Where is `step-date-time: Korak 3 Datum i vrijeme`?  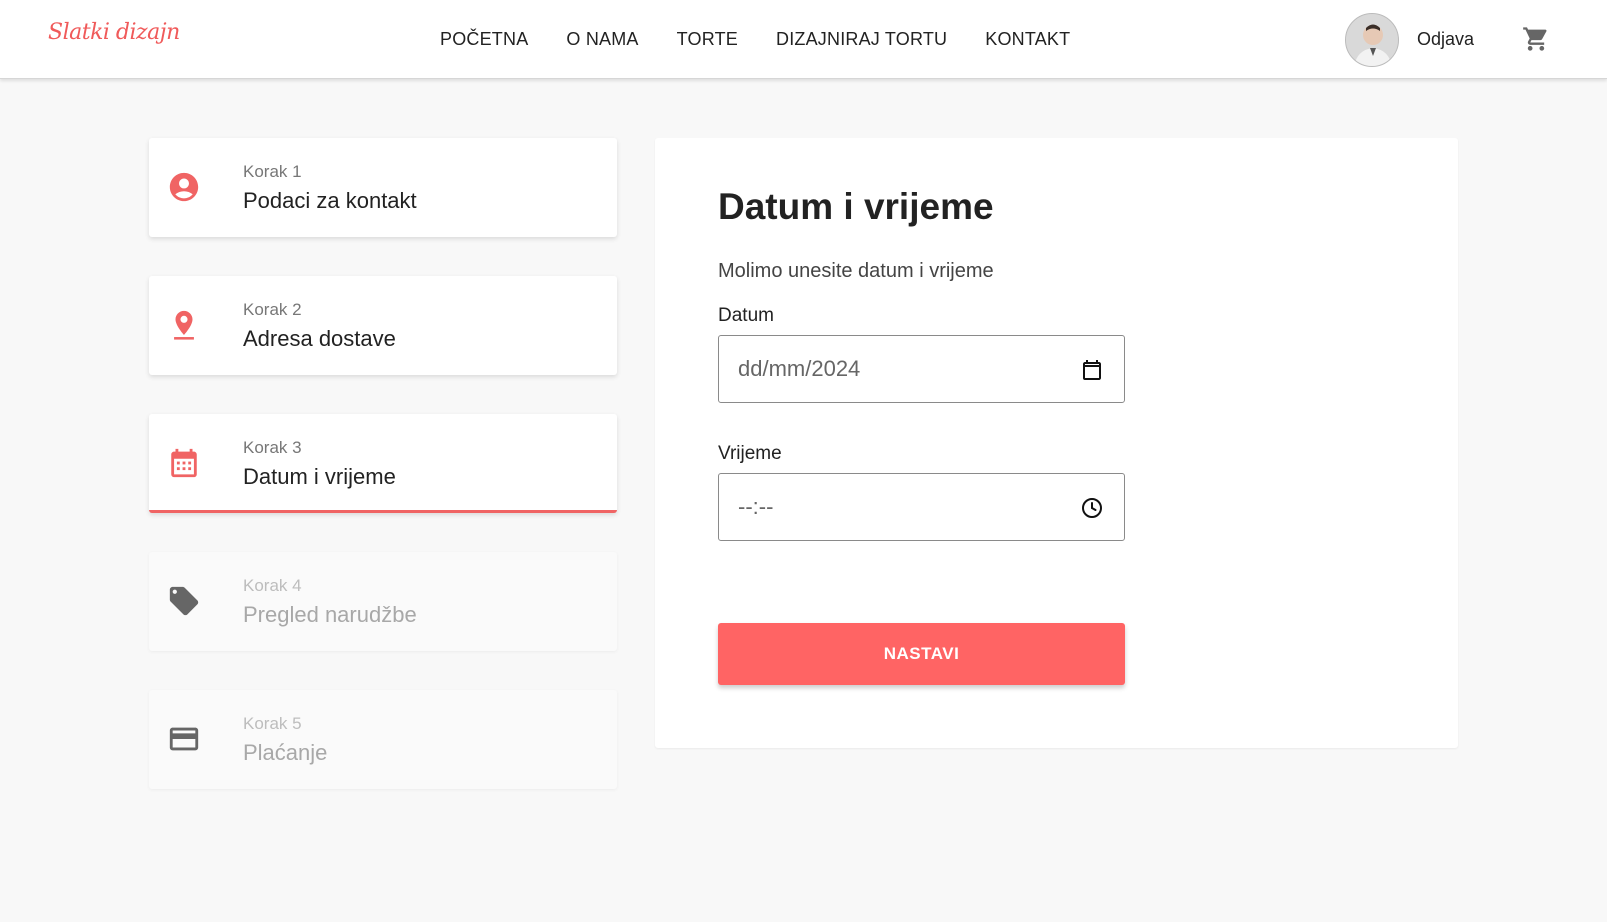
step-date-time: Korak 3 Datum i vrijeme is located at coordinates (383, 463).